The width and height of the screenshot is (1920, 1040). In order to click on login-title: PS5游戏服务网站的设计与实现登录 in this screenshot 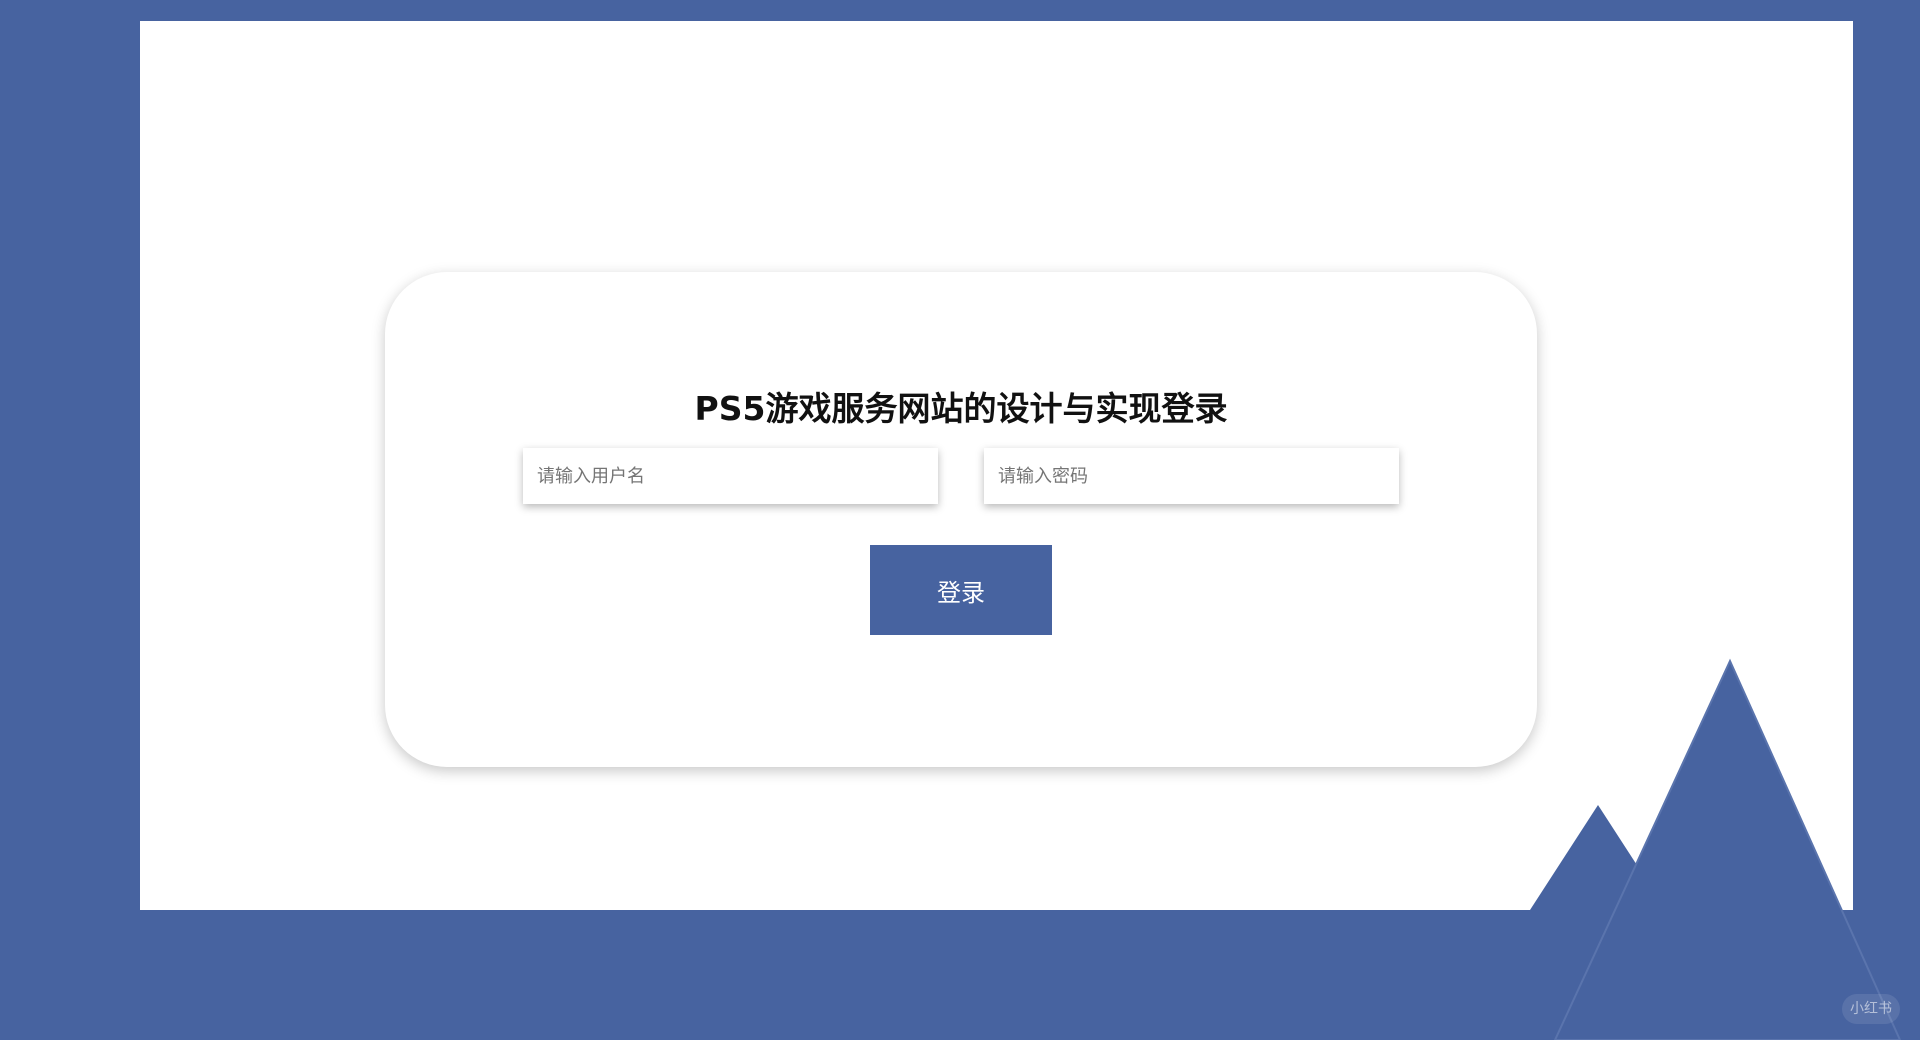, I will do `click(961, 408)`.